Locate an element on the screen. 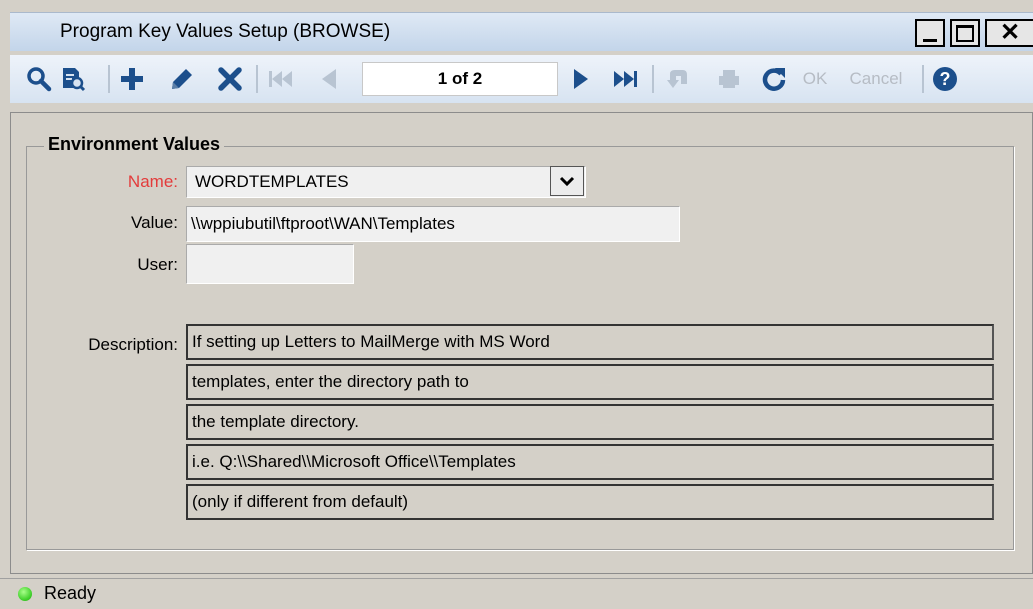 The width and height of the screenshot is (1033, 609). help-button: ? is located at coordinates (945, 79).